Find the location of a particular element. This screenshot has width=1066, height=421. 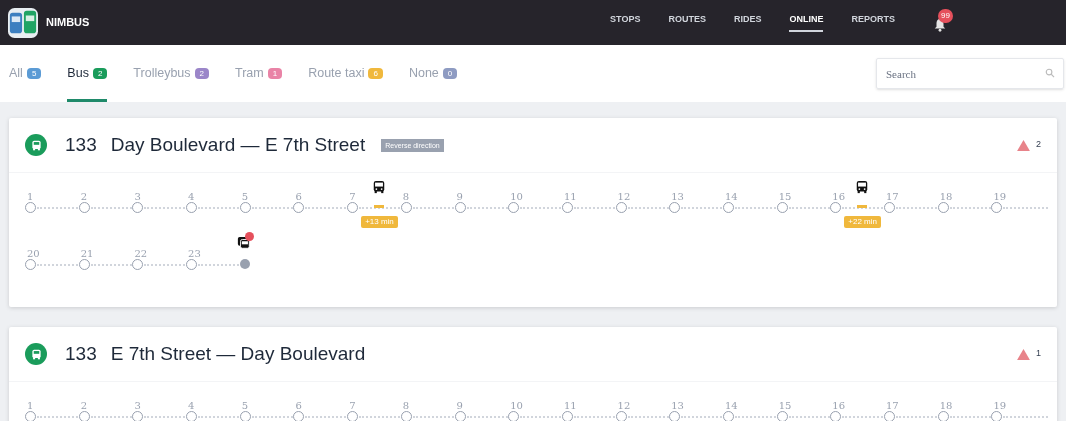

route-name: Day Boulevard — E 7th Street is located at coordinates (238, 144).